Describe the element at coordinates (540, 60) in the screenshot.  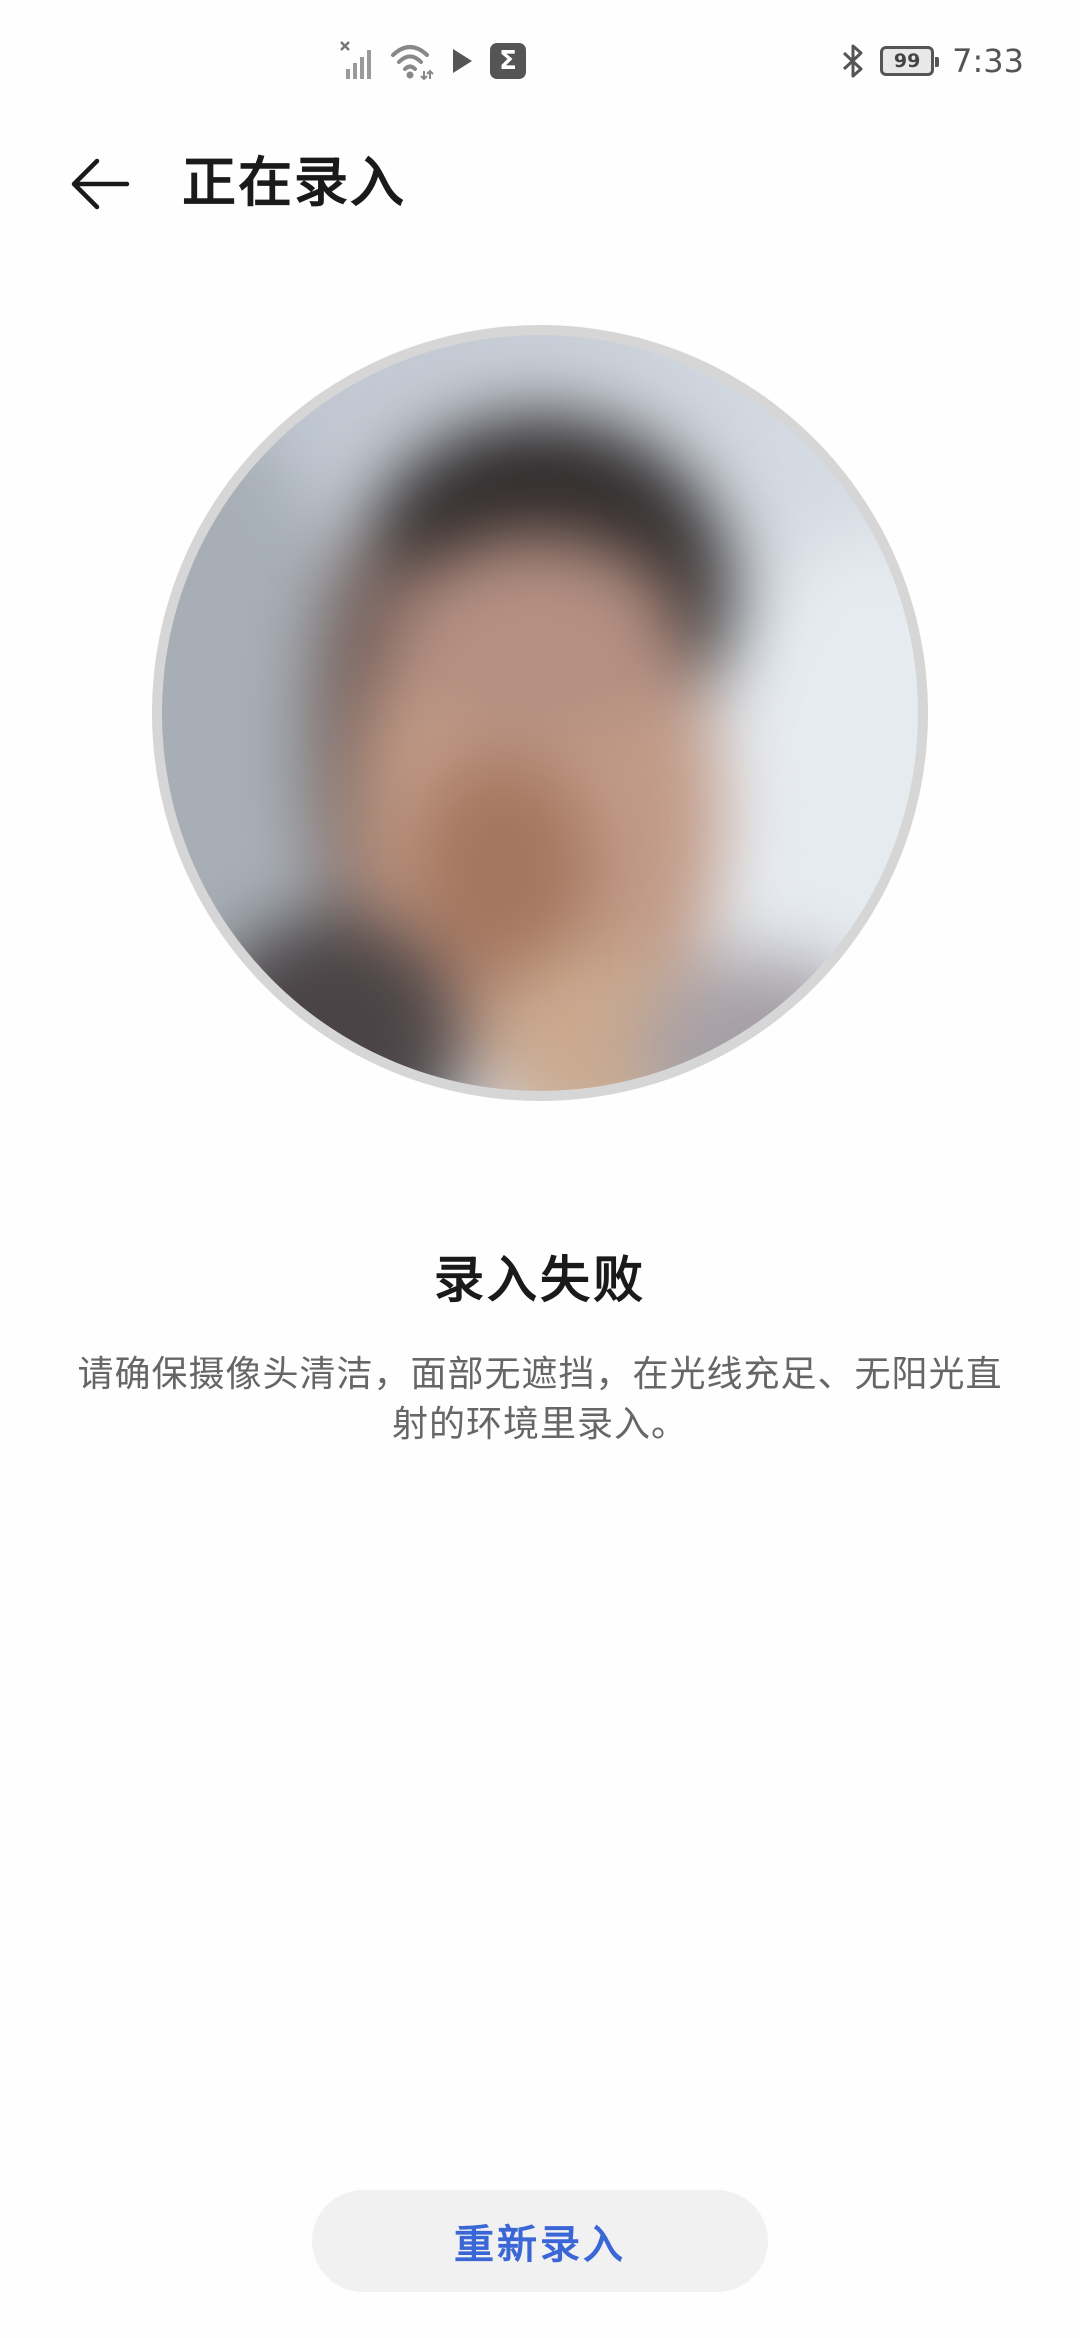
I see `status-bar: Σ 99 7:33` at that location.